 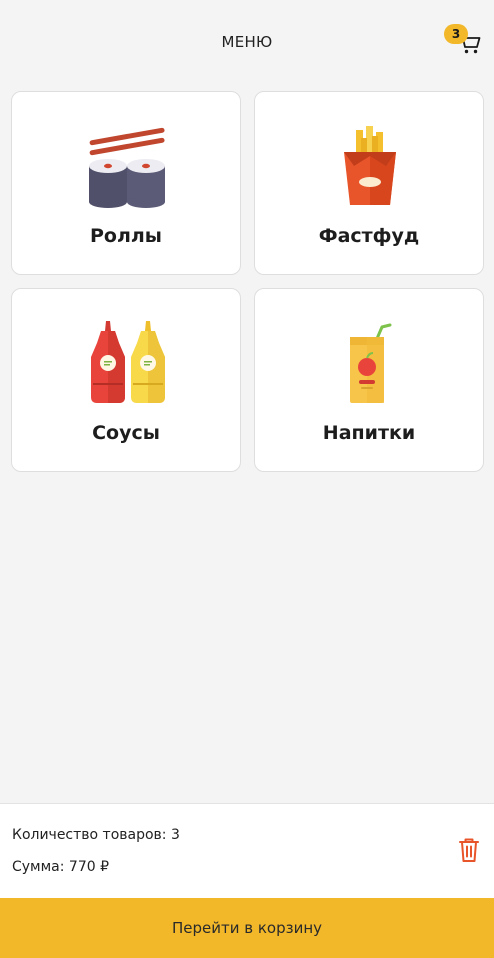 I want to click on category-card-drinks: Напитки, so click(x=369, y=380).